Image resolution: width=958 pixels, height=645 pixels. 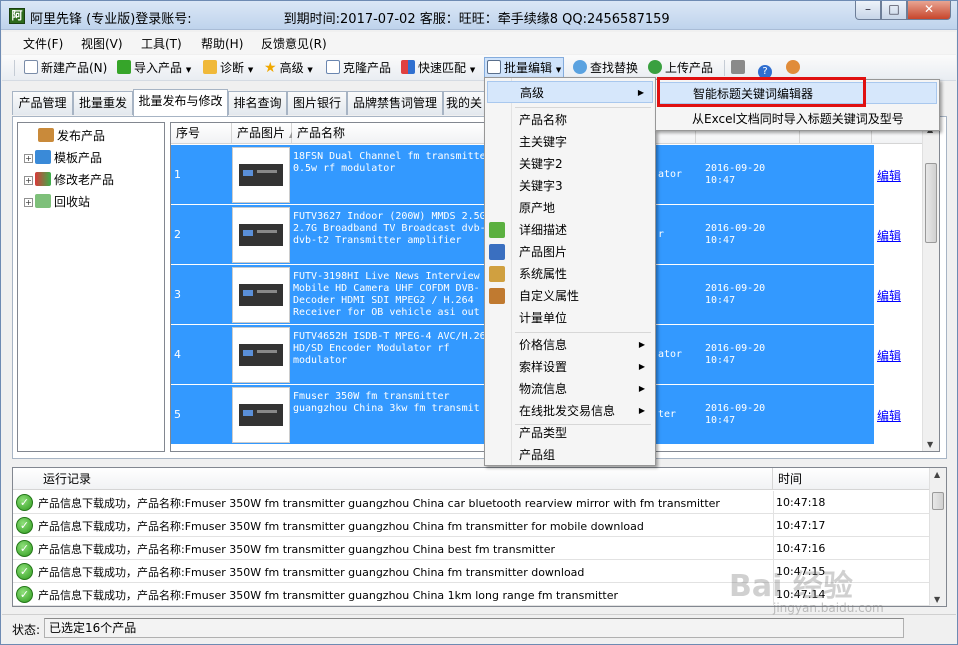 I want to click on menu-view: 视图(V), so click(x=102, y=43).